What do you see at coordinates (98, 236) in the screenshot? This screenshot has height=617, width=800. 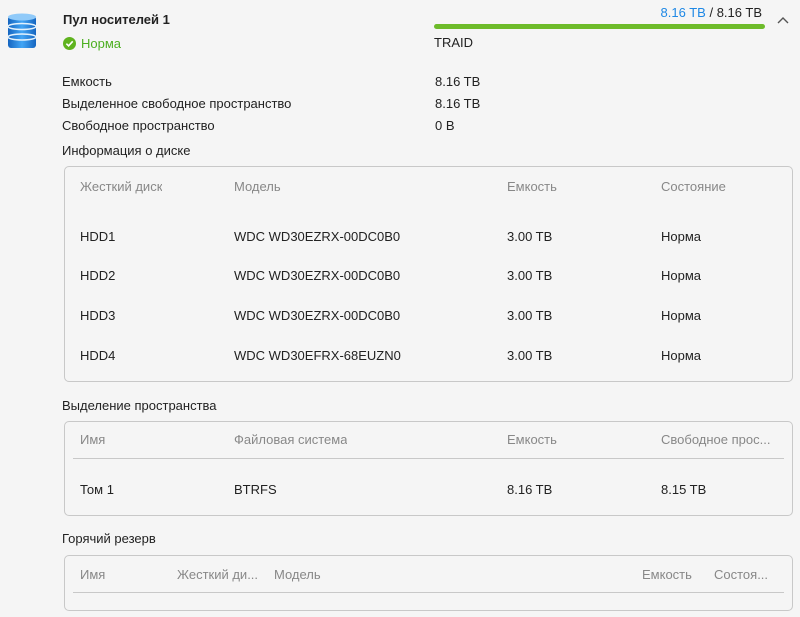 I see `disk-name: HDD1` at bounding box center [98, 236].